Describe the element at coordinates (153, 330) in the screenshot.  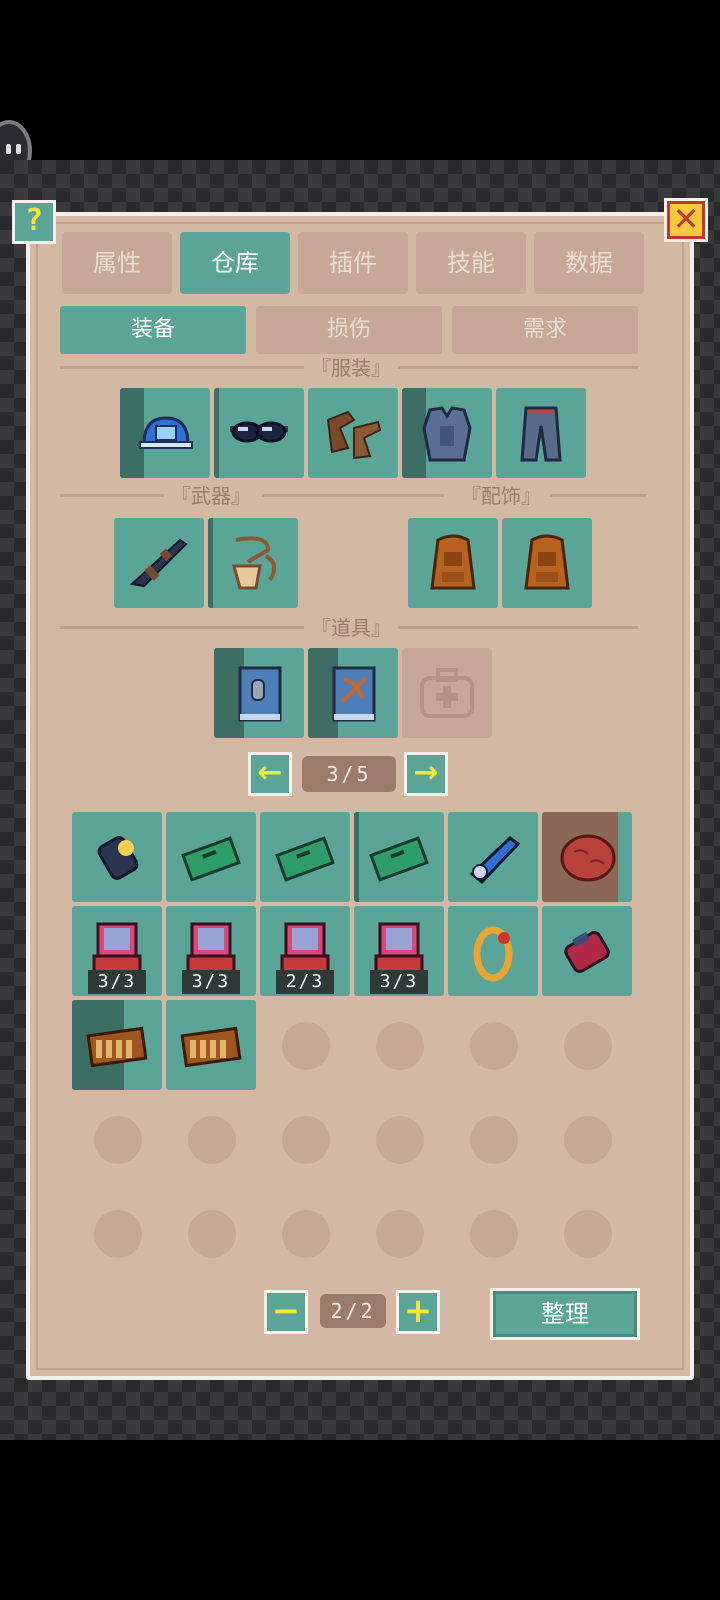
I see `subtab-equipment: 装备` at that location.